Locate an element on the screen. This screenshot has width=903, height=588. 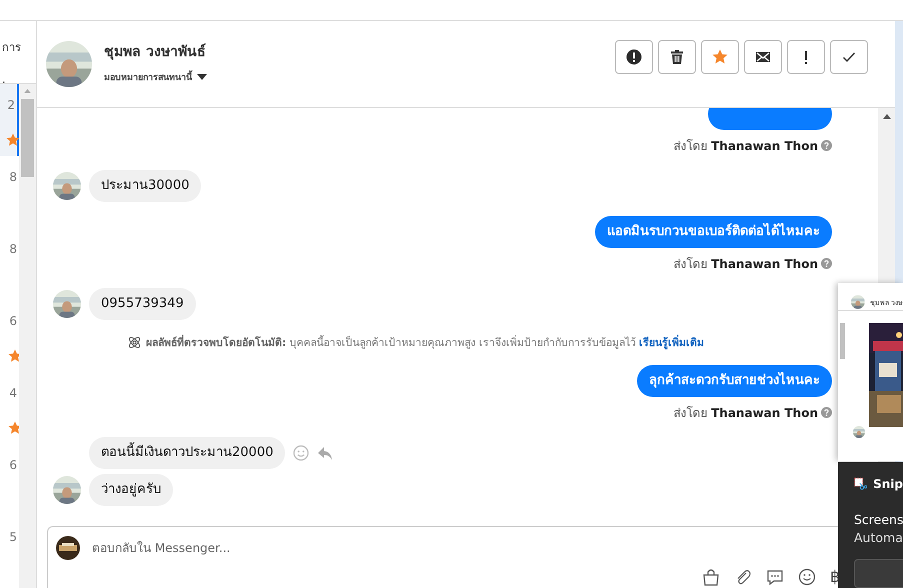
message-bubble: ตอนนี้มีเงินดาวประมาน20000 is located at coordinates (187, 453).